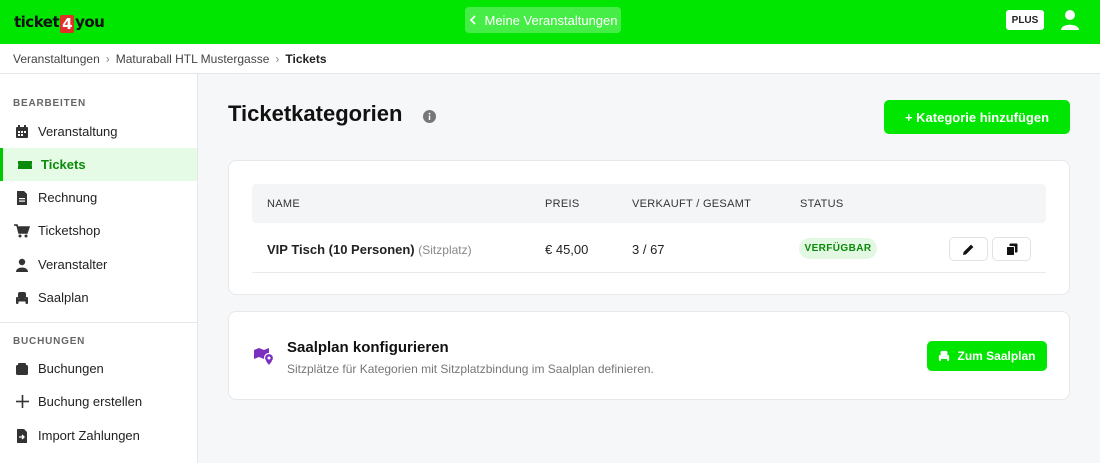  Describe the element at coordinates (22, 132) in the screenshot. I see `calendar-icon` at that location.